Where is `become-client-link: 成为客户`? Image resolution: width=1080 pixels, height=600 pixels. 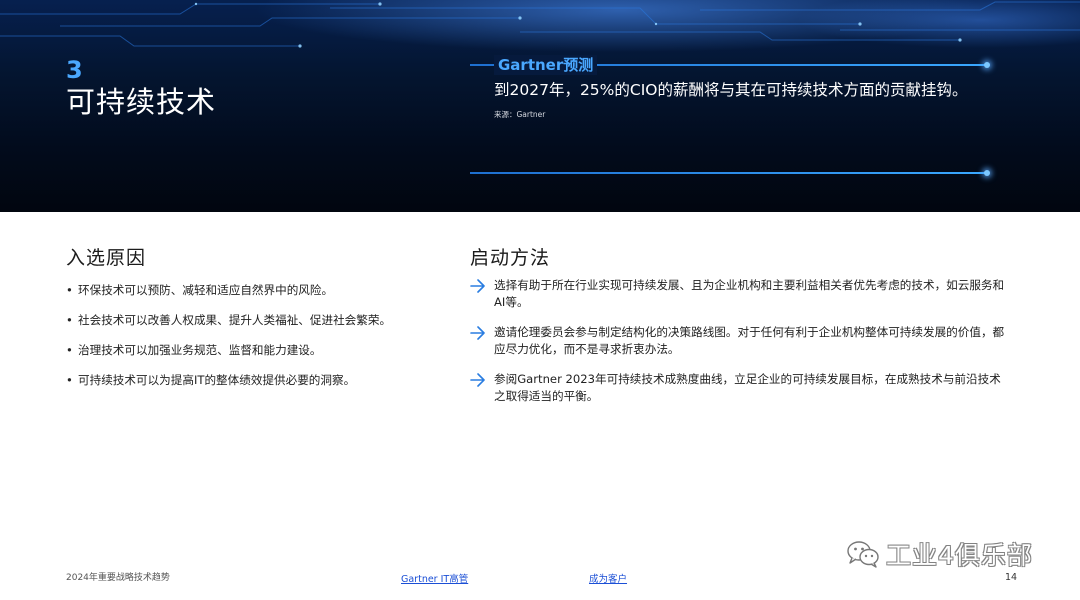 become-client-link: 成为客户 is located at coordinates (608, 580).